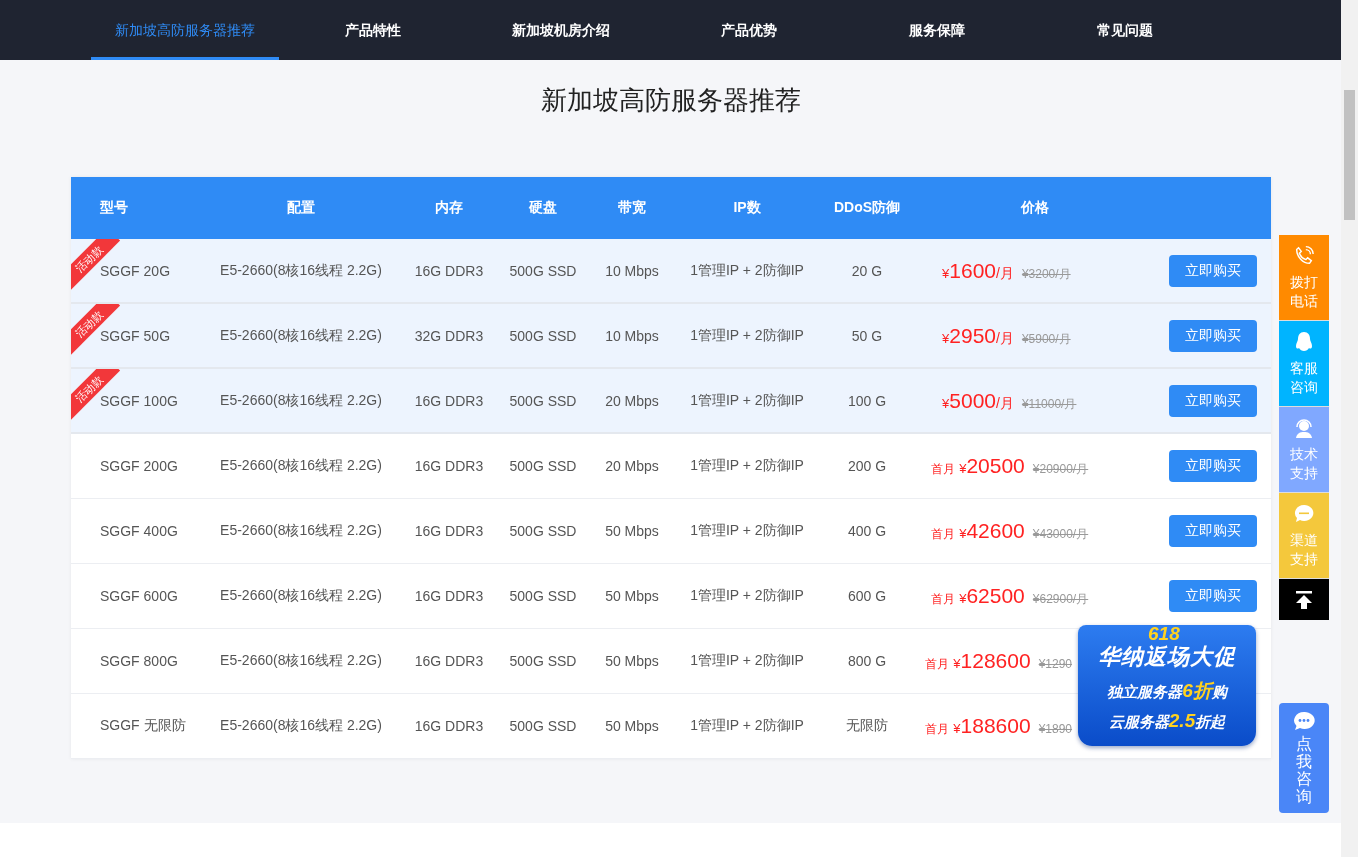 This screenshot has height=857, width=1358. What do you see at coordinates (1056, 729) in the screenshot?
I see `original-price: ¥1890` at bounding box center [1056, 729].